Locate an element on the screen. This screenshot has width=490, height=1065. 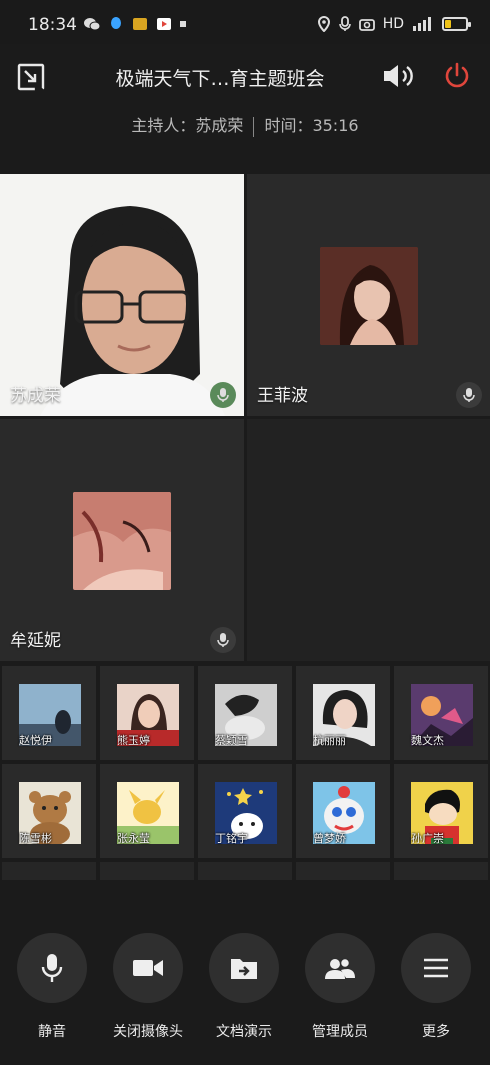
manage-members-label: 管理成员 is located at coordinates (340, 1032).